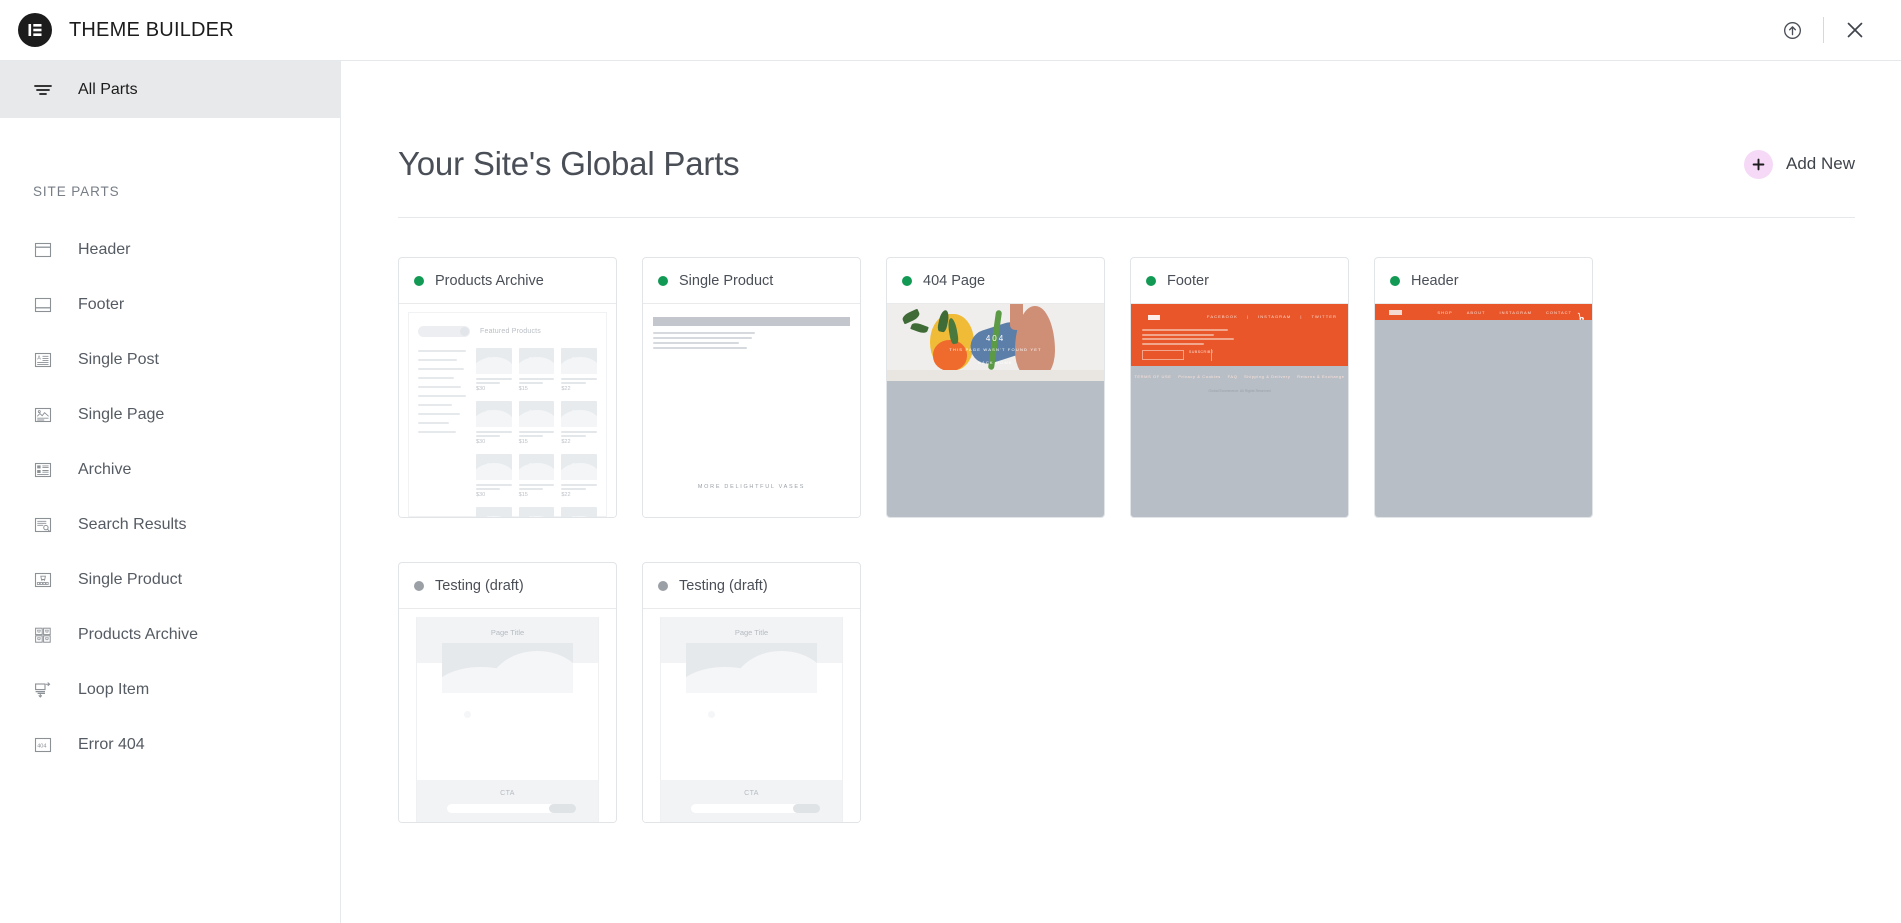 The width and height of the screenshot is (1901, 923). I want to click on preview-cta-input, so click(755, 808).